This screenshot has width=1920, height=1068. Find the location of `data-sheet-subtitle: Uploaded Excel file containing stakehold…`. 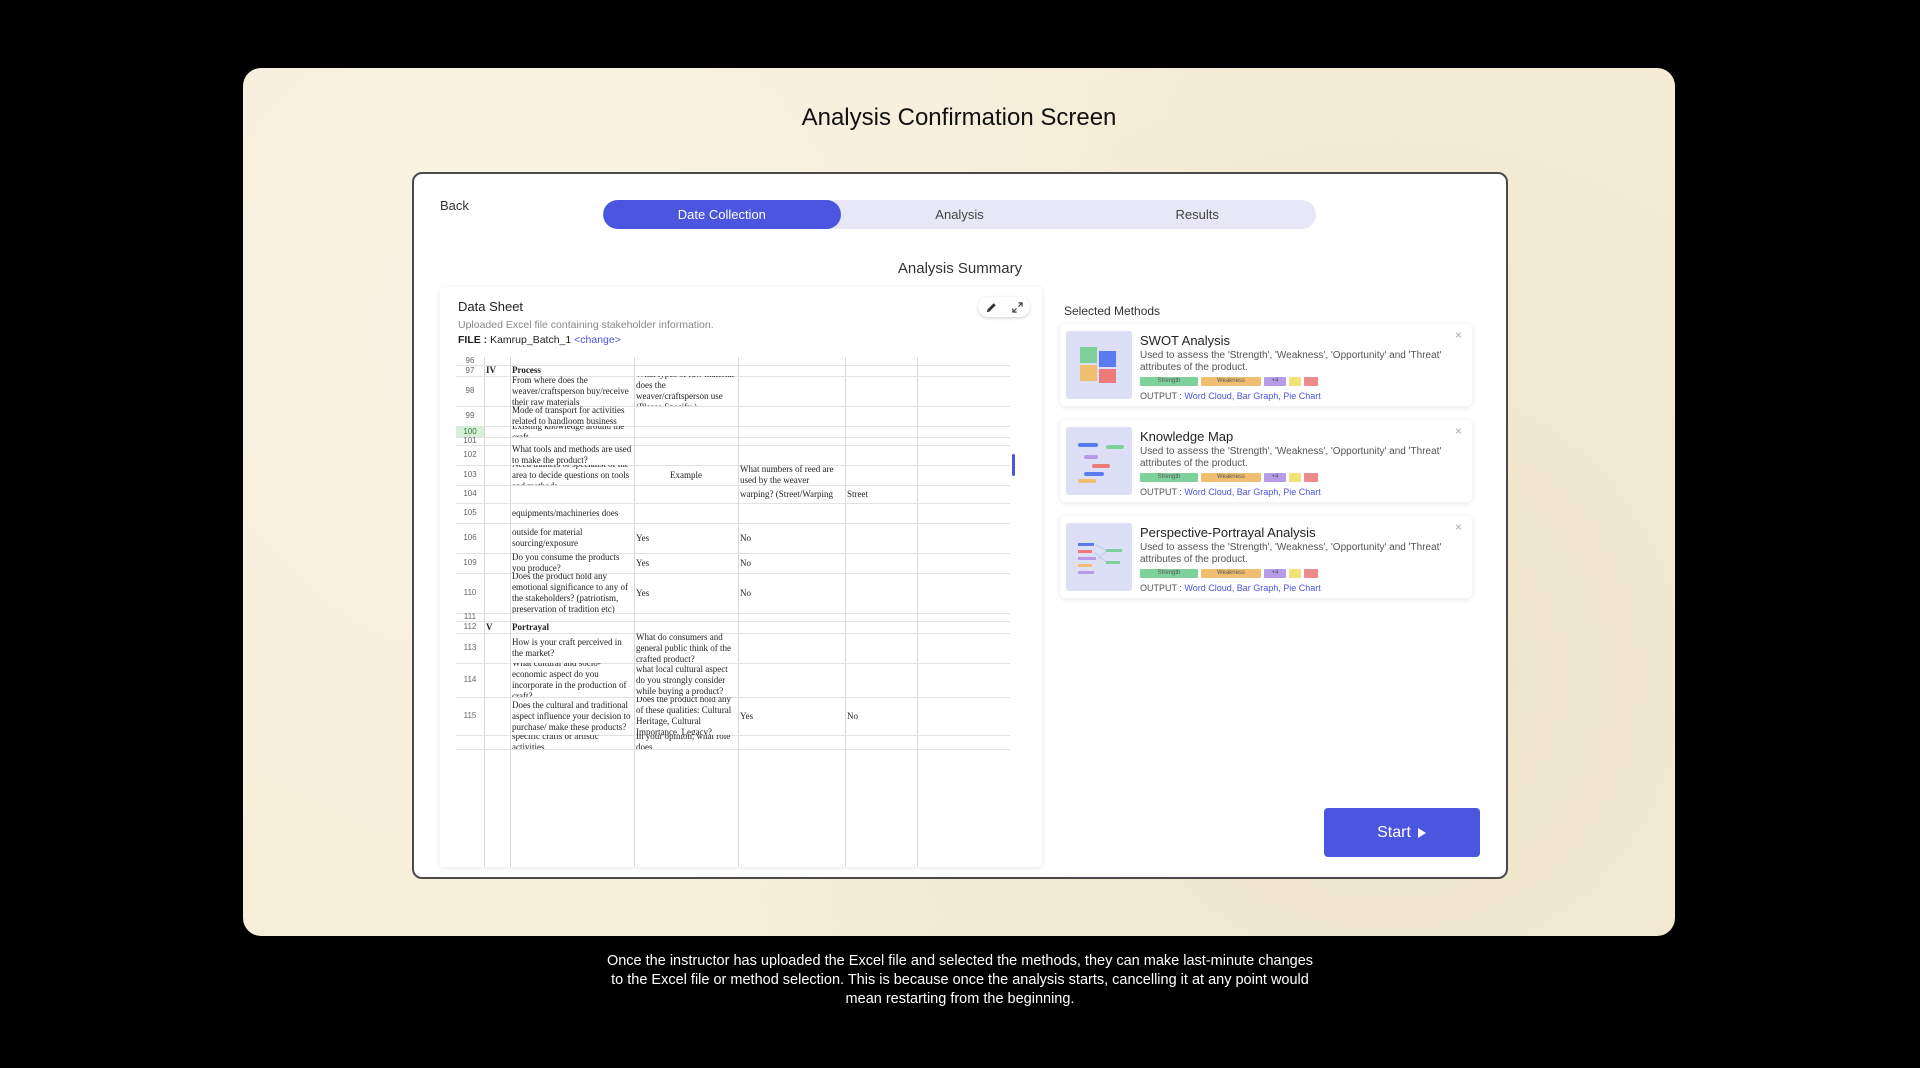

data-sheet-subtitle: Uploaded Excel file containing stakehold… is located at coordinates (586, 325).